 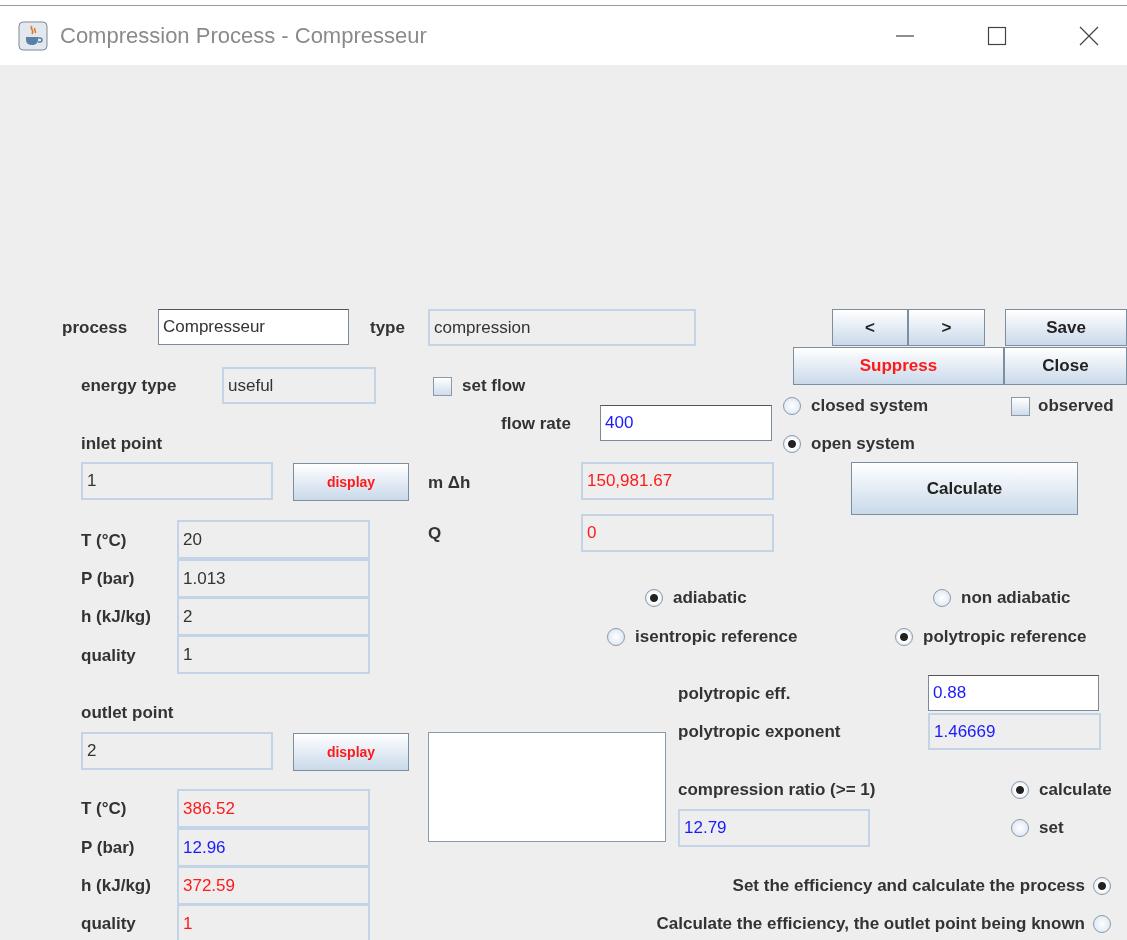 What do you see at coordinates (273, 539) in the screenshot?
I see `property-field: 20` at bounding box center [273, 539].